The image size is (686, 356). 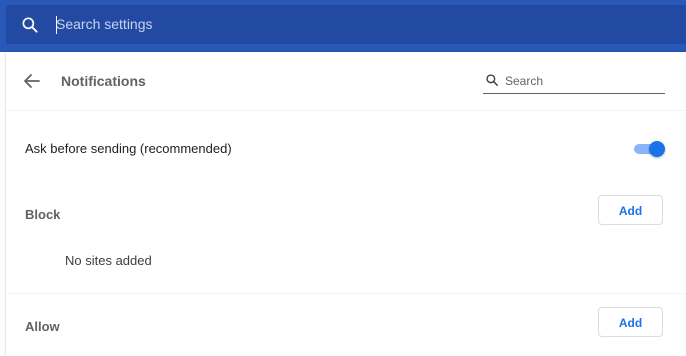 I want to click on ask-before-sending-label: Ask before sending (recommended), so click(x=128, y=148).